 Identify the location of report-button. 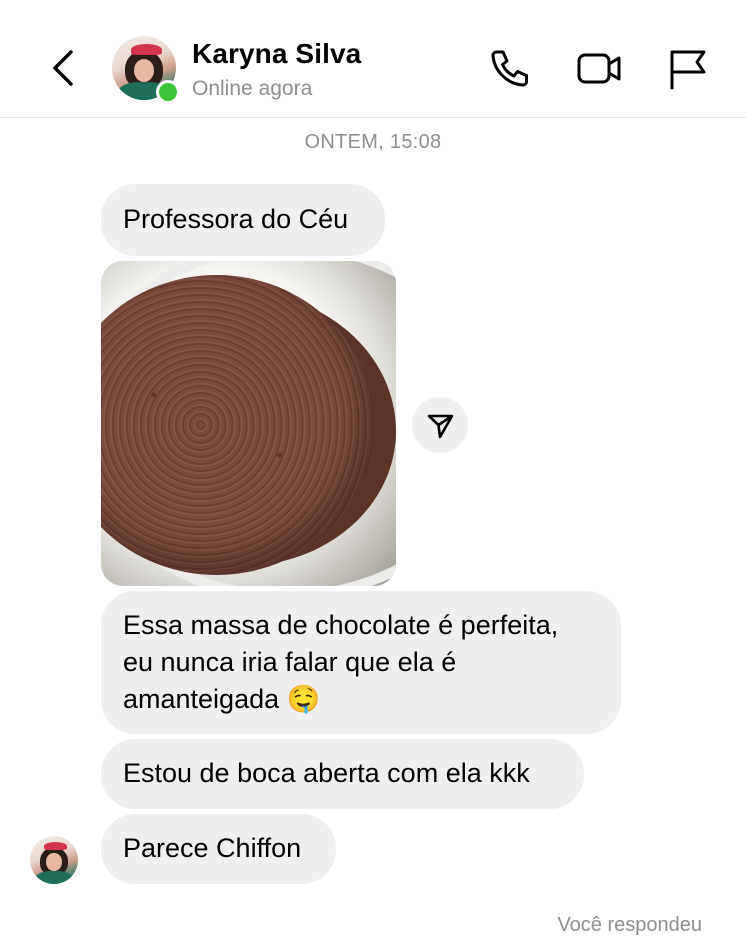
(688, 68).